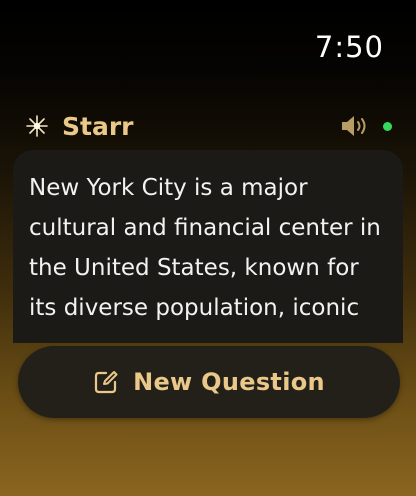  What do you see at coordinates (37, 126) in the screenshot?
I see `sparkle-icon` at bounding box center [37, 126].